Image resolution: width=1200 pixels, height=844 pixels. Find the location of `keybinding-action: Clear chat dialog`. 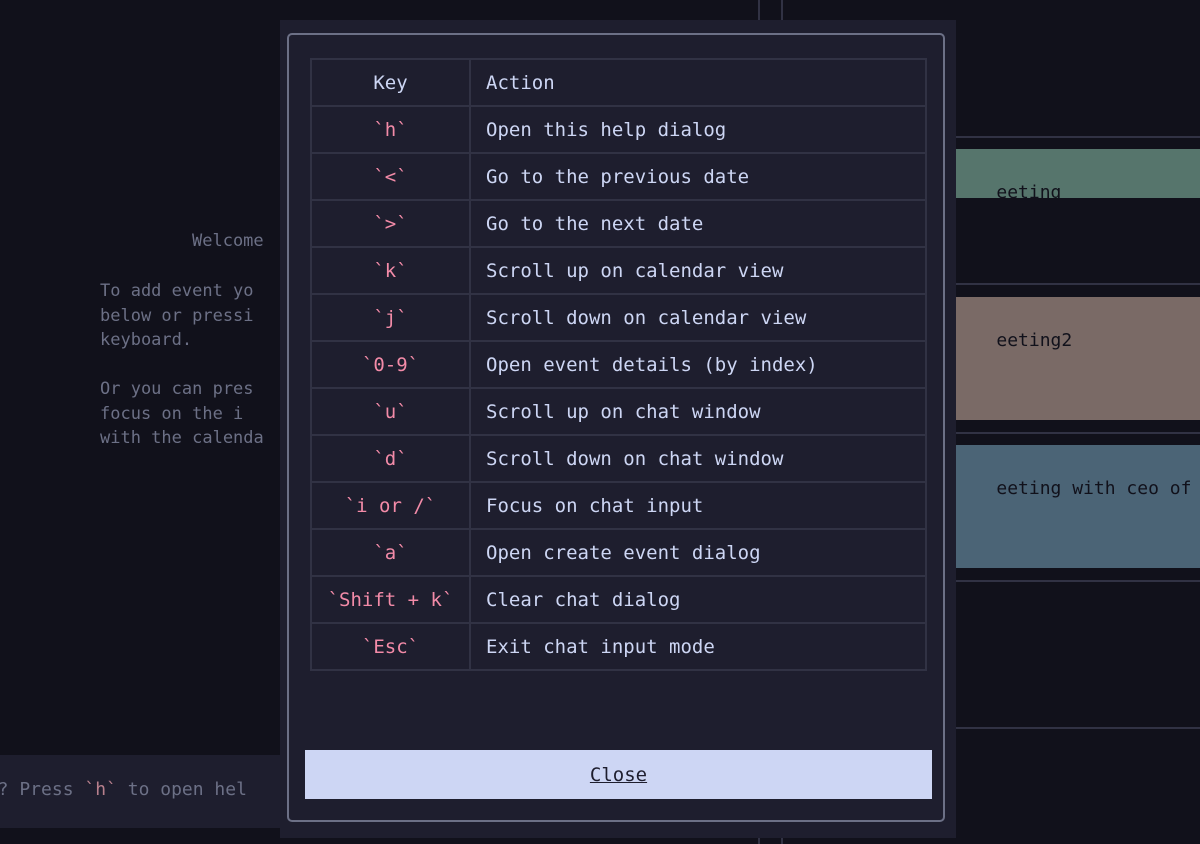

keybinding-action: Clear chat dialog is located at coordinates (698, 599).